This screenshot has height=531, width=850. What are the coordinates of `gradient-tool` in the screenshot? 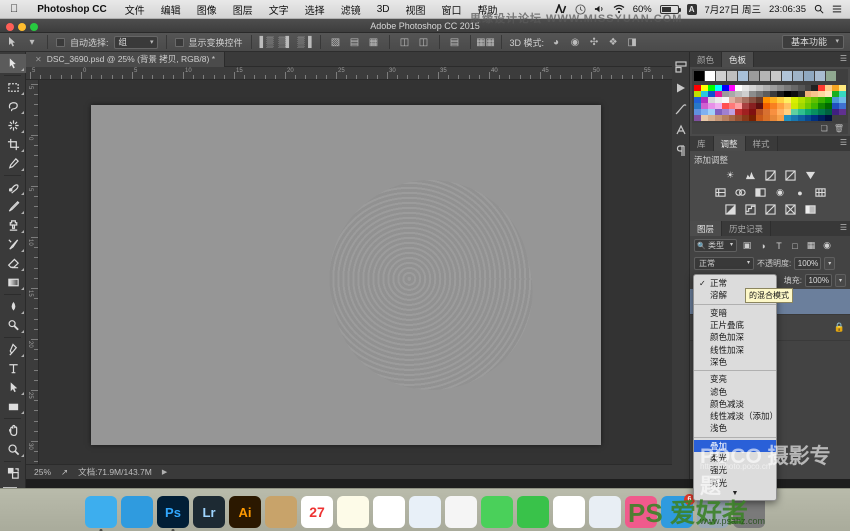 It's located at (13, 282).